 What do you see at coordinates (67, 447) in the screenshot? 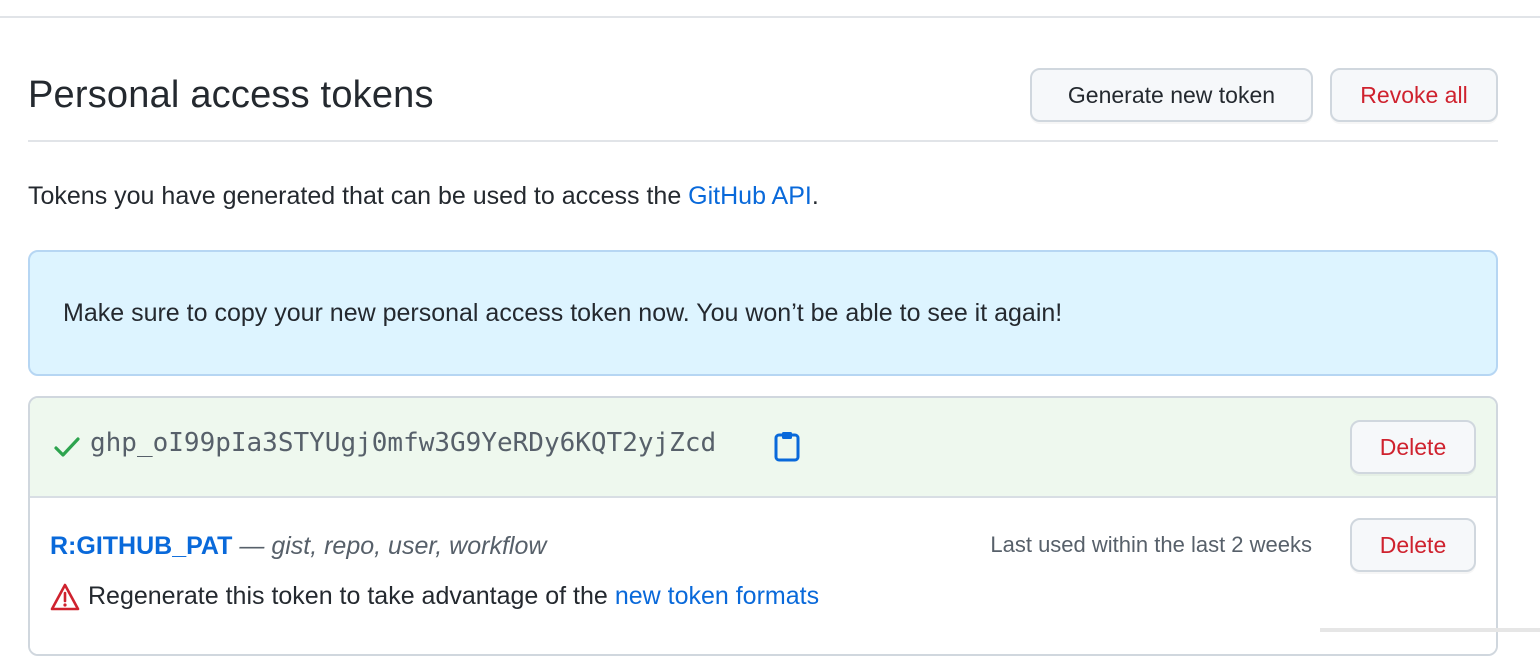
I see `check-icon` at bounding box center [67, 447].